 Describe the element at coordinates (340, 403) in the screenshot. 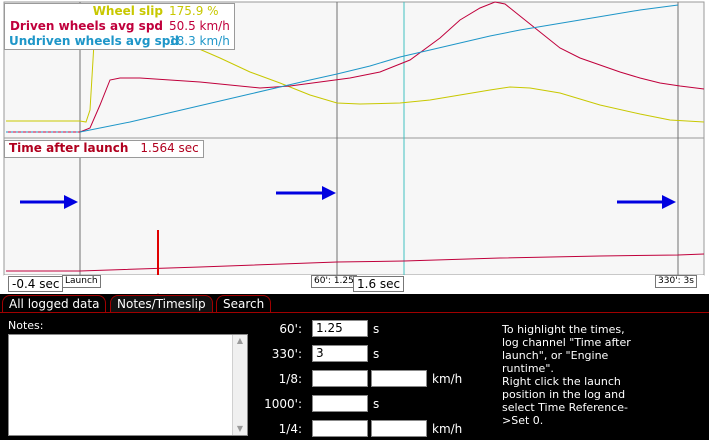

I see `thousand-foot-input` at that location.